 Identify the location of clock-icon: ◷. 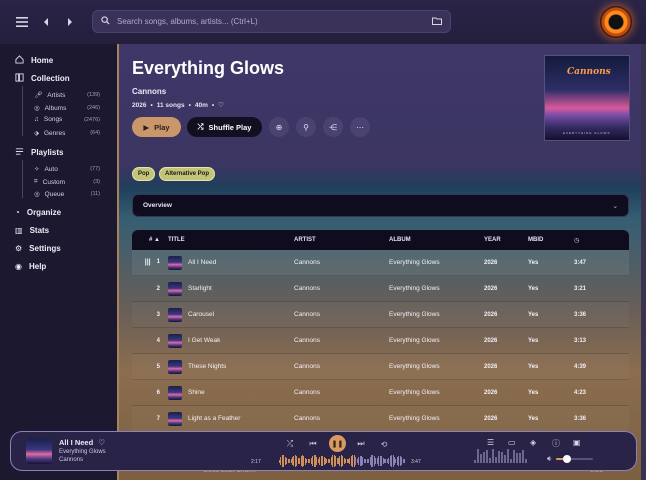
(600, 240).